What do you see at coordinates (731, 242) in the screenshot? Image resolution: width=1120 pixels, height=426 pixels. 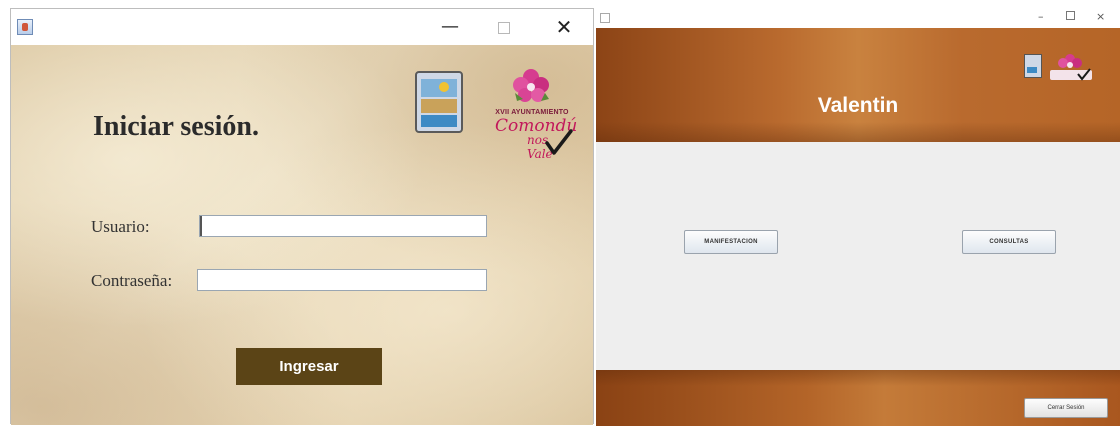 I see `manifestacion-button: MANIFESTACION` at bounding box center [731, 242].